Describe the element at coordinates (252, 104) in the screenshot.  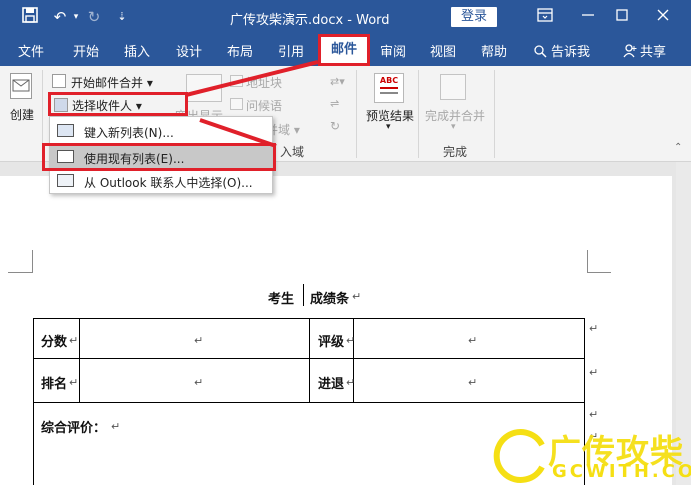
I see `annotation-arrows` at that location.